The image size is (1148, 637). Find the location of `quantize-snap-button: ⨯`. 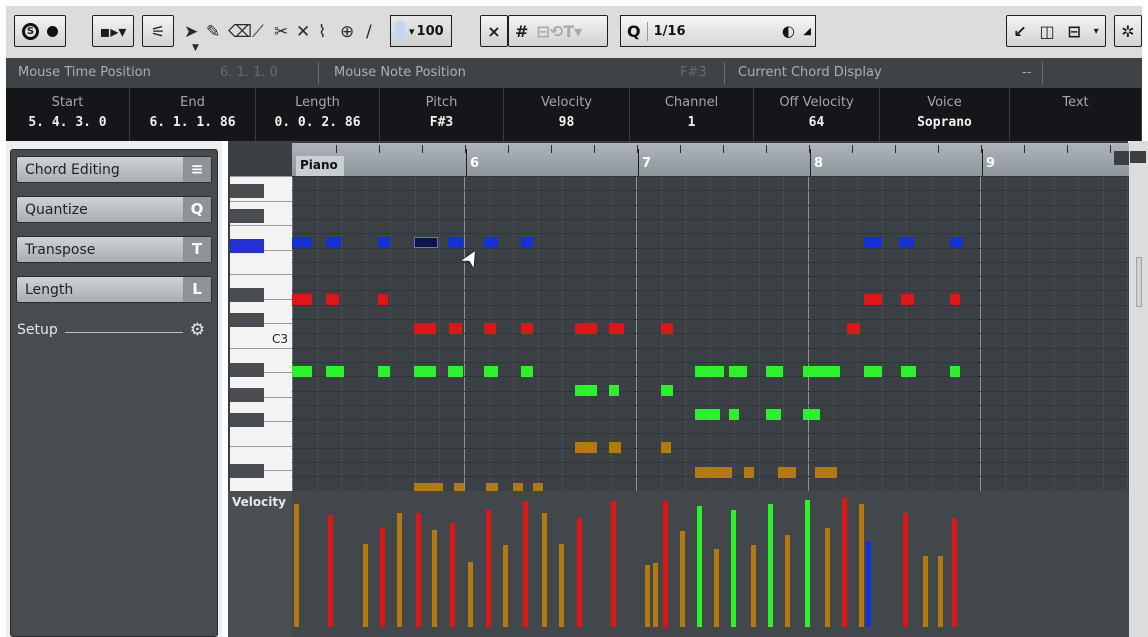

quantize-snap-button: ⨯ is located at coordinates (494, 31).